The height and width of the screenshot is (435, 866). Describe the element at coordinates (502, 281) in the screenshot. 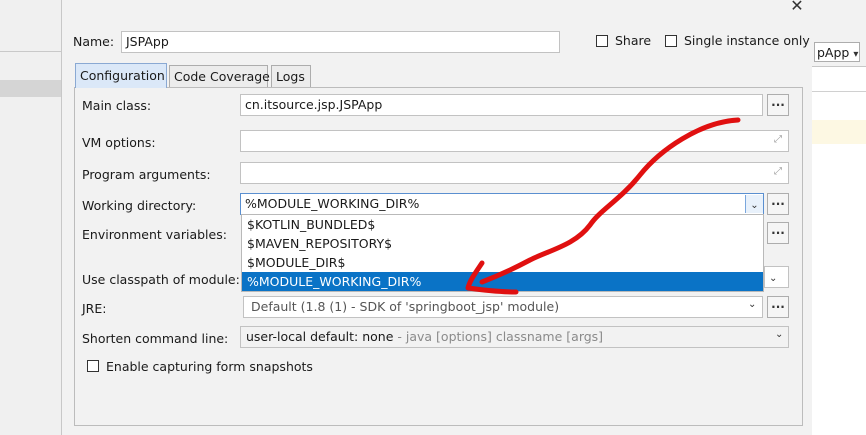

I see `dropdown-option-selected: %MODULE_WORKING_DIR%` at that location.